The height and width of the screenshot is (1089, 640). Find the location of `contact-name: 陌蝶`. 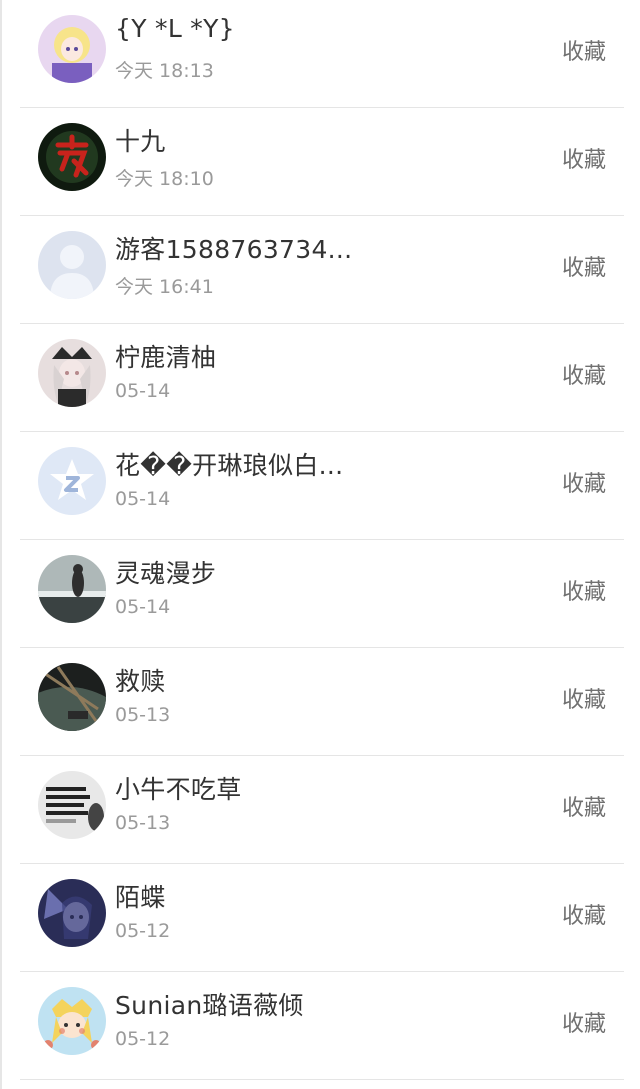

contact-name: 陌蝶 is located at coordinates (140, 897).